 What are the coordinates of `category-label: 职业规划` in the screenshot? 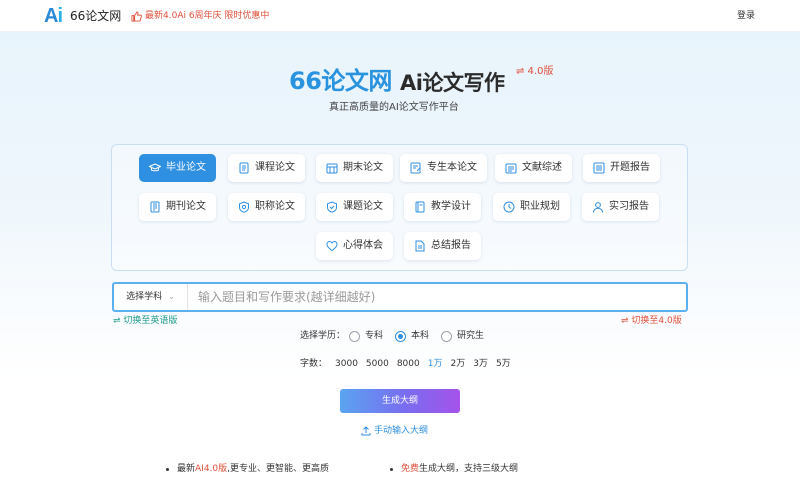 It's located at (540, 206).